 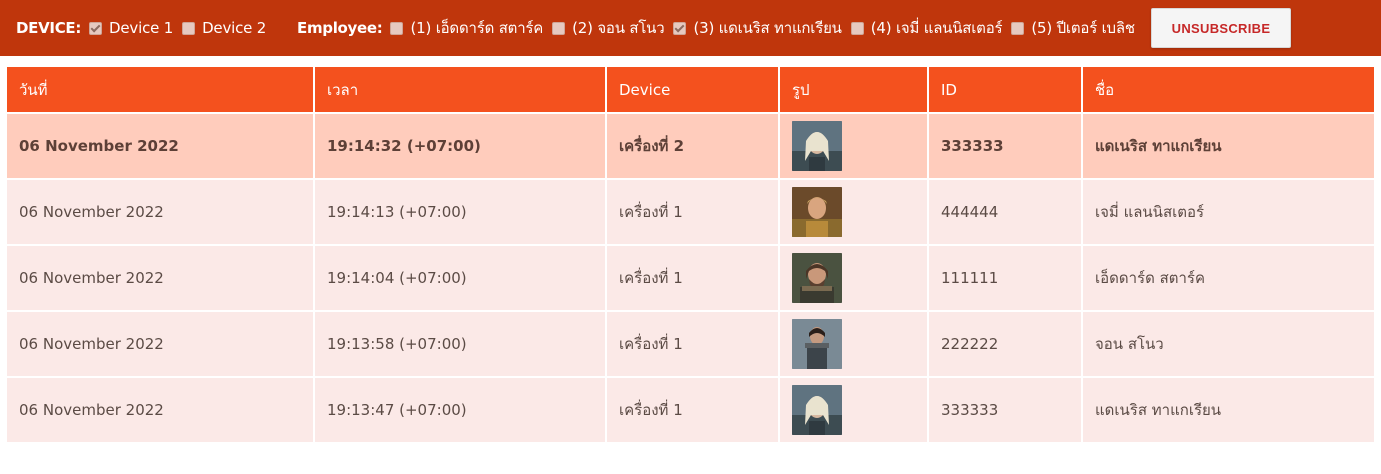 I want to click on cell-id: 222222, so click(x=1005, y=344).